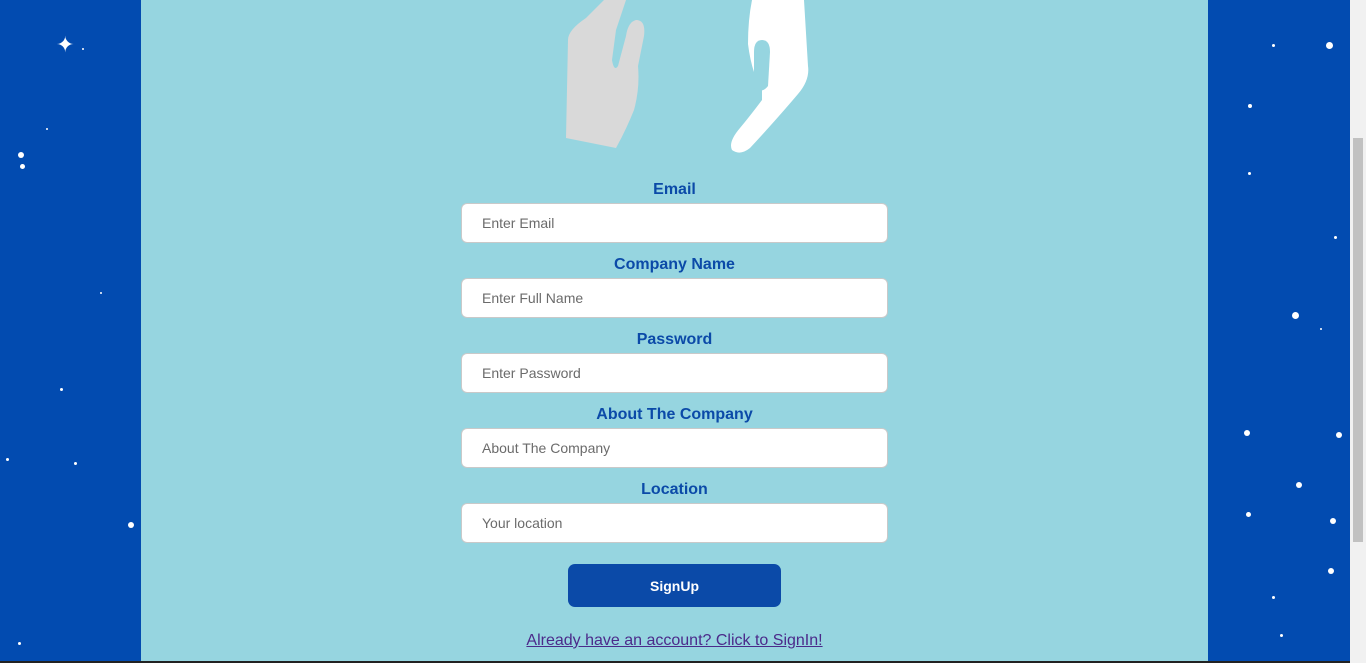 The width and height of the screenshot is (1366, 663). Describe the element at coordinates (674, 339) in the screenshot. I see `password-label: Password` at that location.